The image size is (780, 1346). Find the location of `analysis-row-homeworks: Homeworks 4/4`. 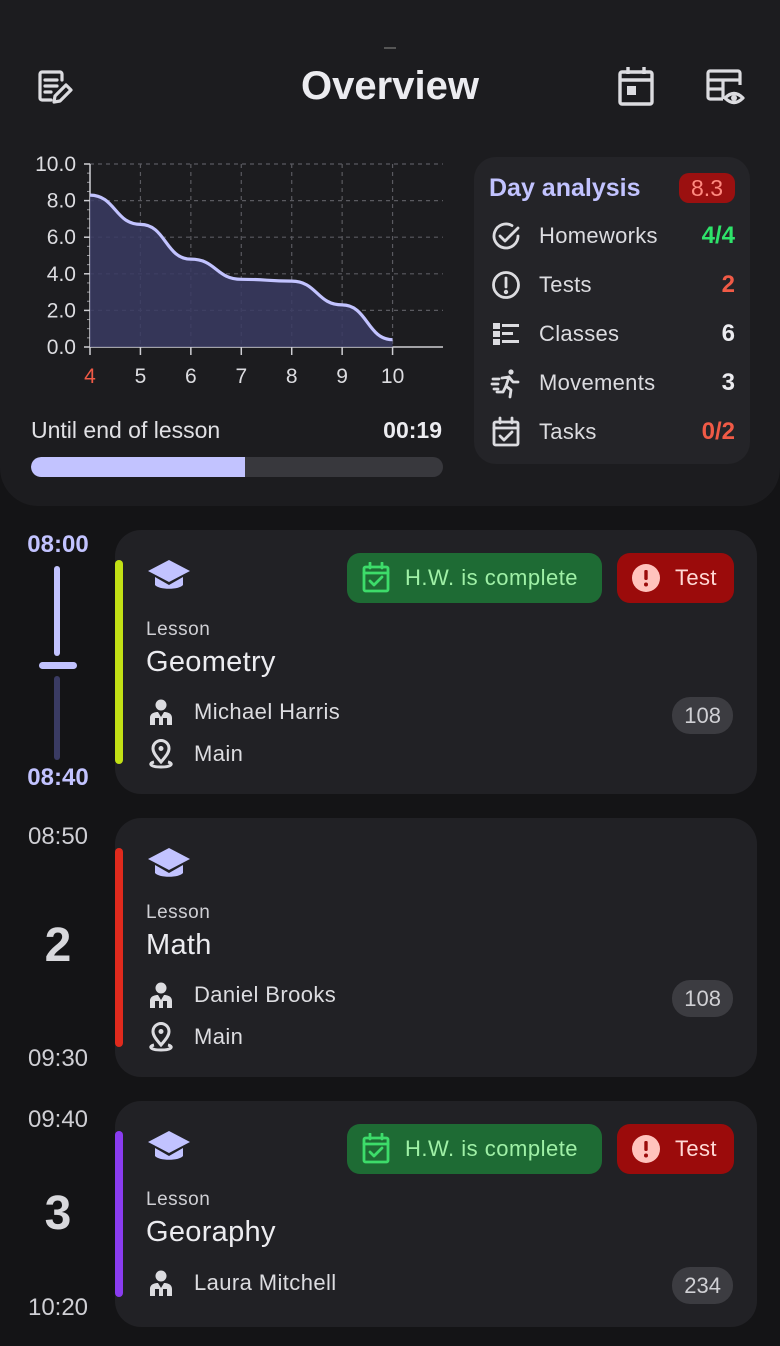

analysis-row-homeworks: Homeworks 4/4 is located at coordinates (612, 236).